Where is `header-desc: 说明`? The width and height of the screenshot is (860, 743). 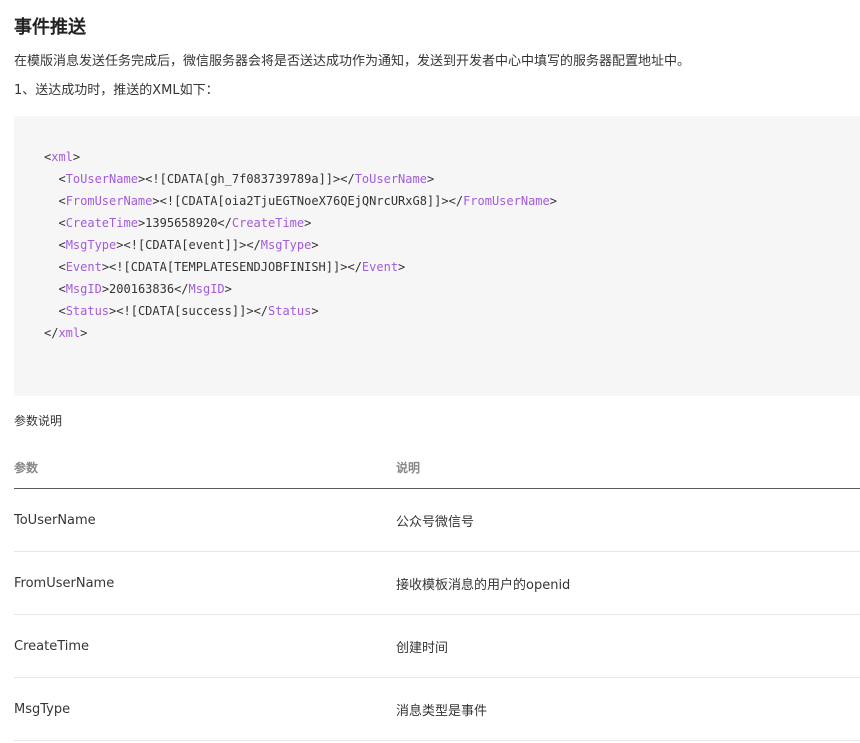
header-desc: 说明 is located at coordinates (628, 467).